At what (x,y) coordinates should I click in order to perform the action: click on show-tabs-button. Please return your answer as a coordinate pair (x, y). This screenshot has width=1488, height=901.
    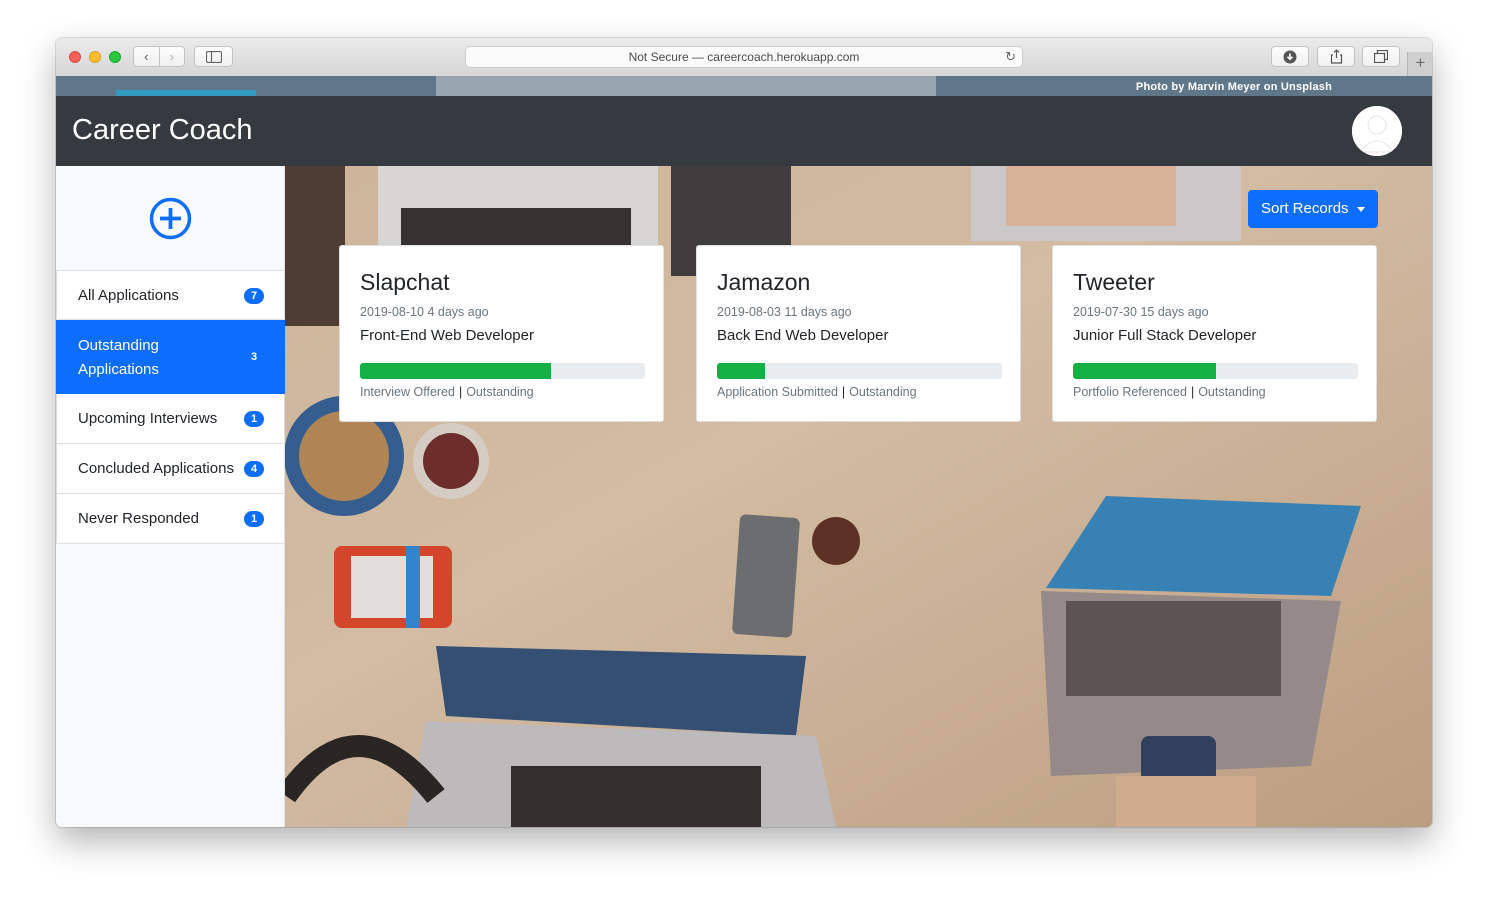
    Looking at the image, I should click on (1381, 56).